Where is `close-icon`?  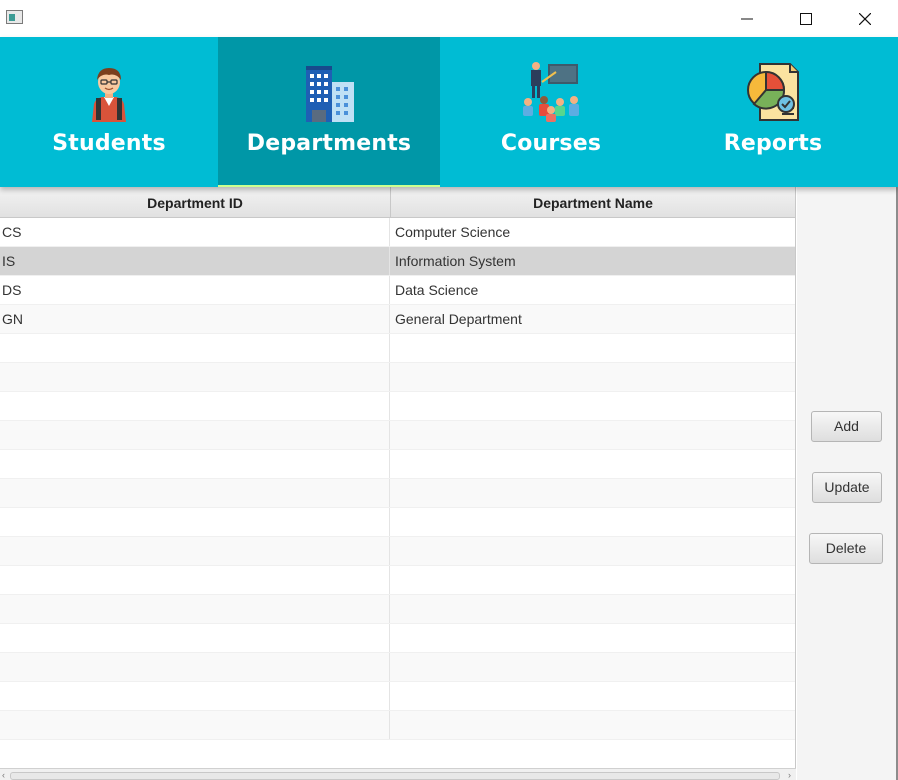 close-icon is located at coordinates (865, 18).